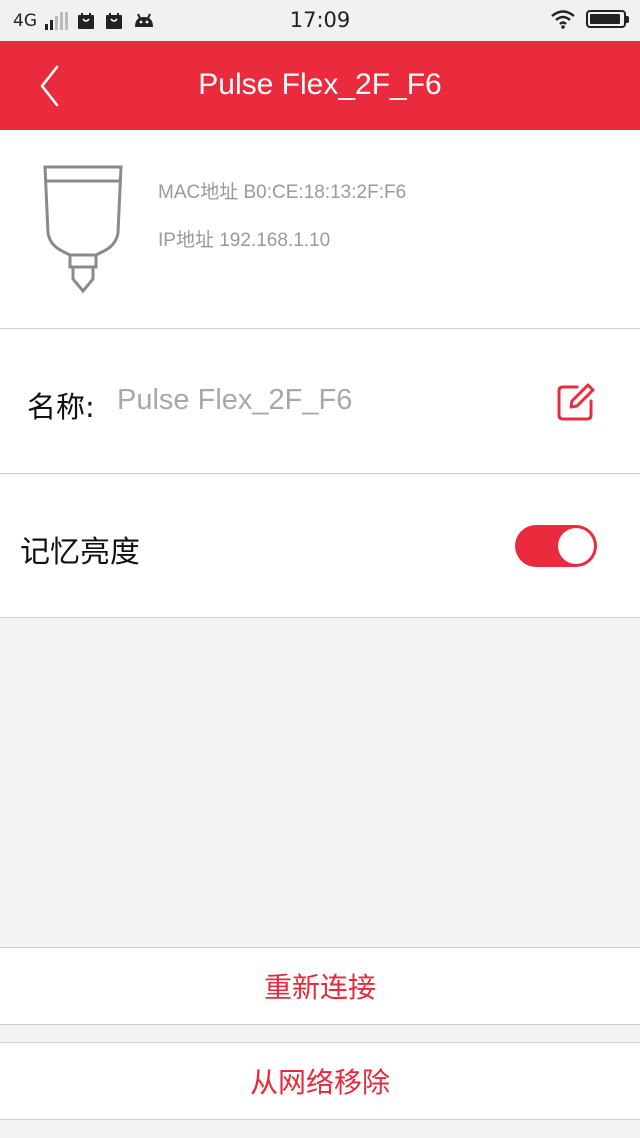 Image resolution: width=640 pixels, height=1138 pixels. I want to click on name-row: 名称: Pulse Flex_2F_F6, so click(320, 401).